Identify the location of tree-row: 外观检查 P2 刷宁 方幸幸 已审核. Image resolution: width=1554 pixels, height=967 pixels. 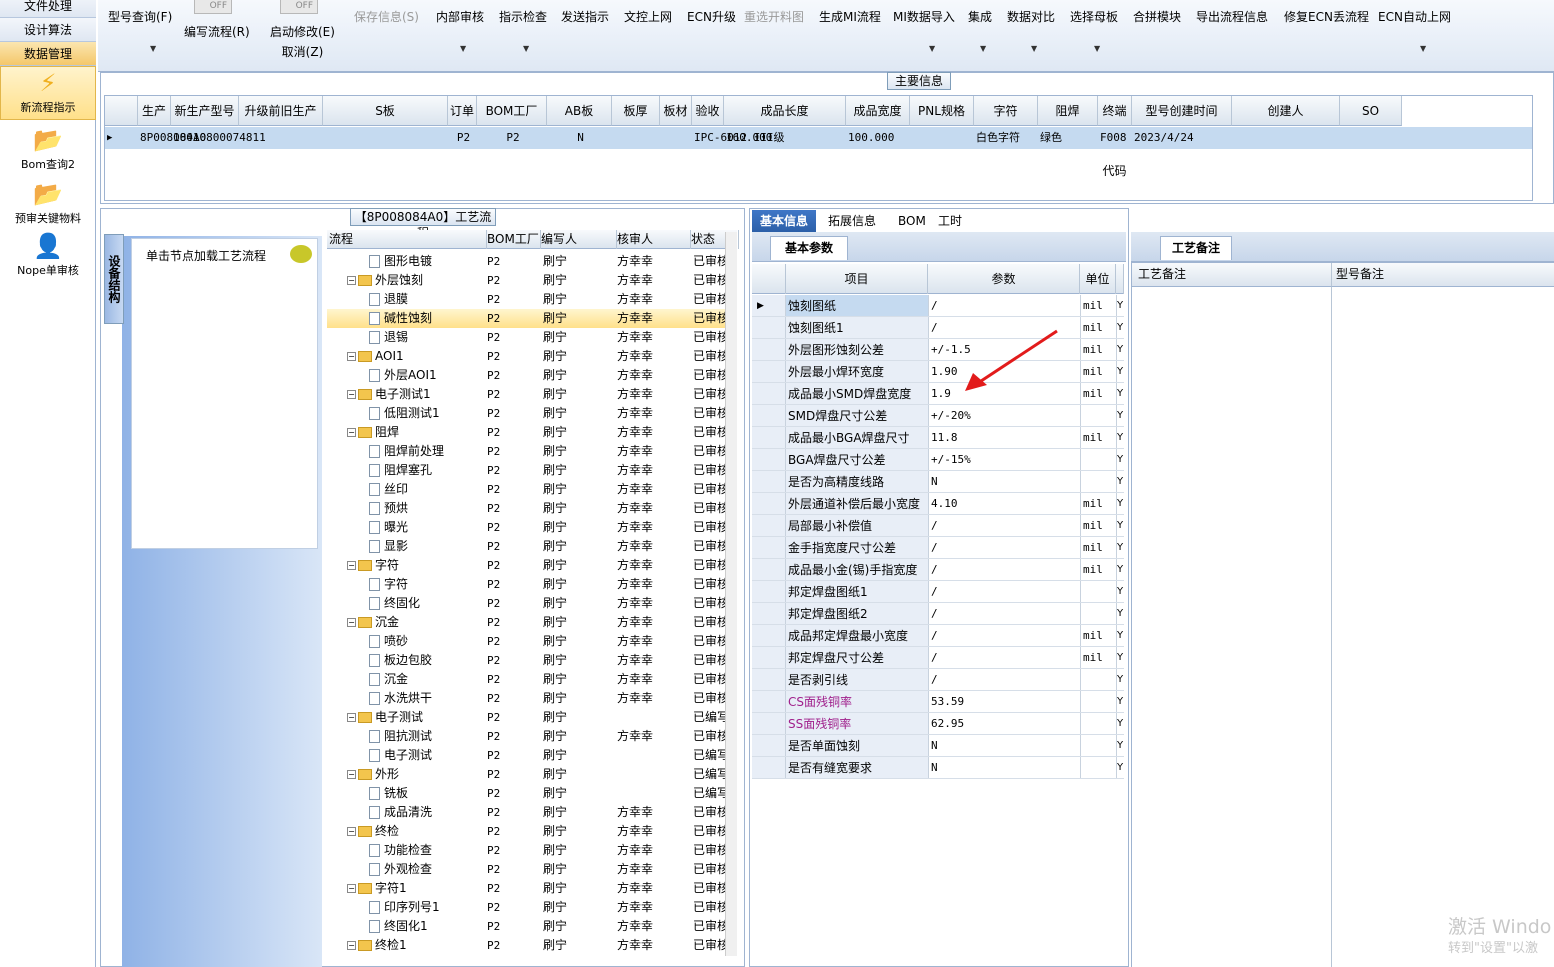
(532, 869).